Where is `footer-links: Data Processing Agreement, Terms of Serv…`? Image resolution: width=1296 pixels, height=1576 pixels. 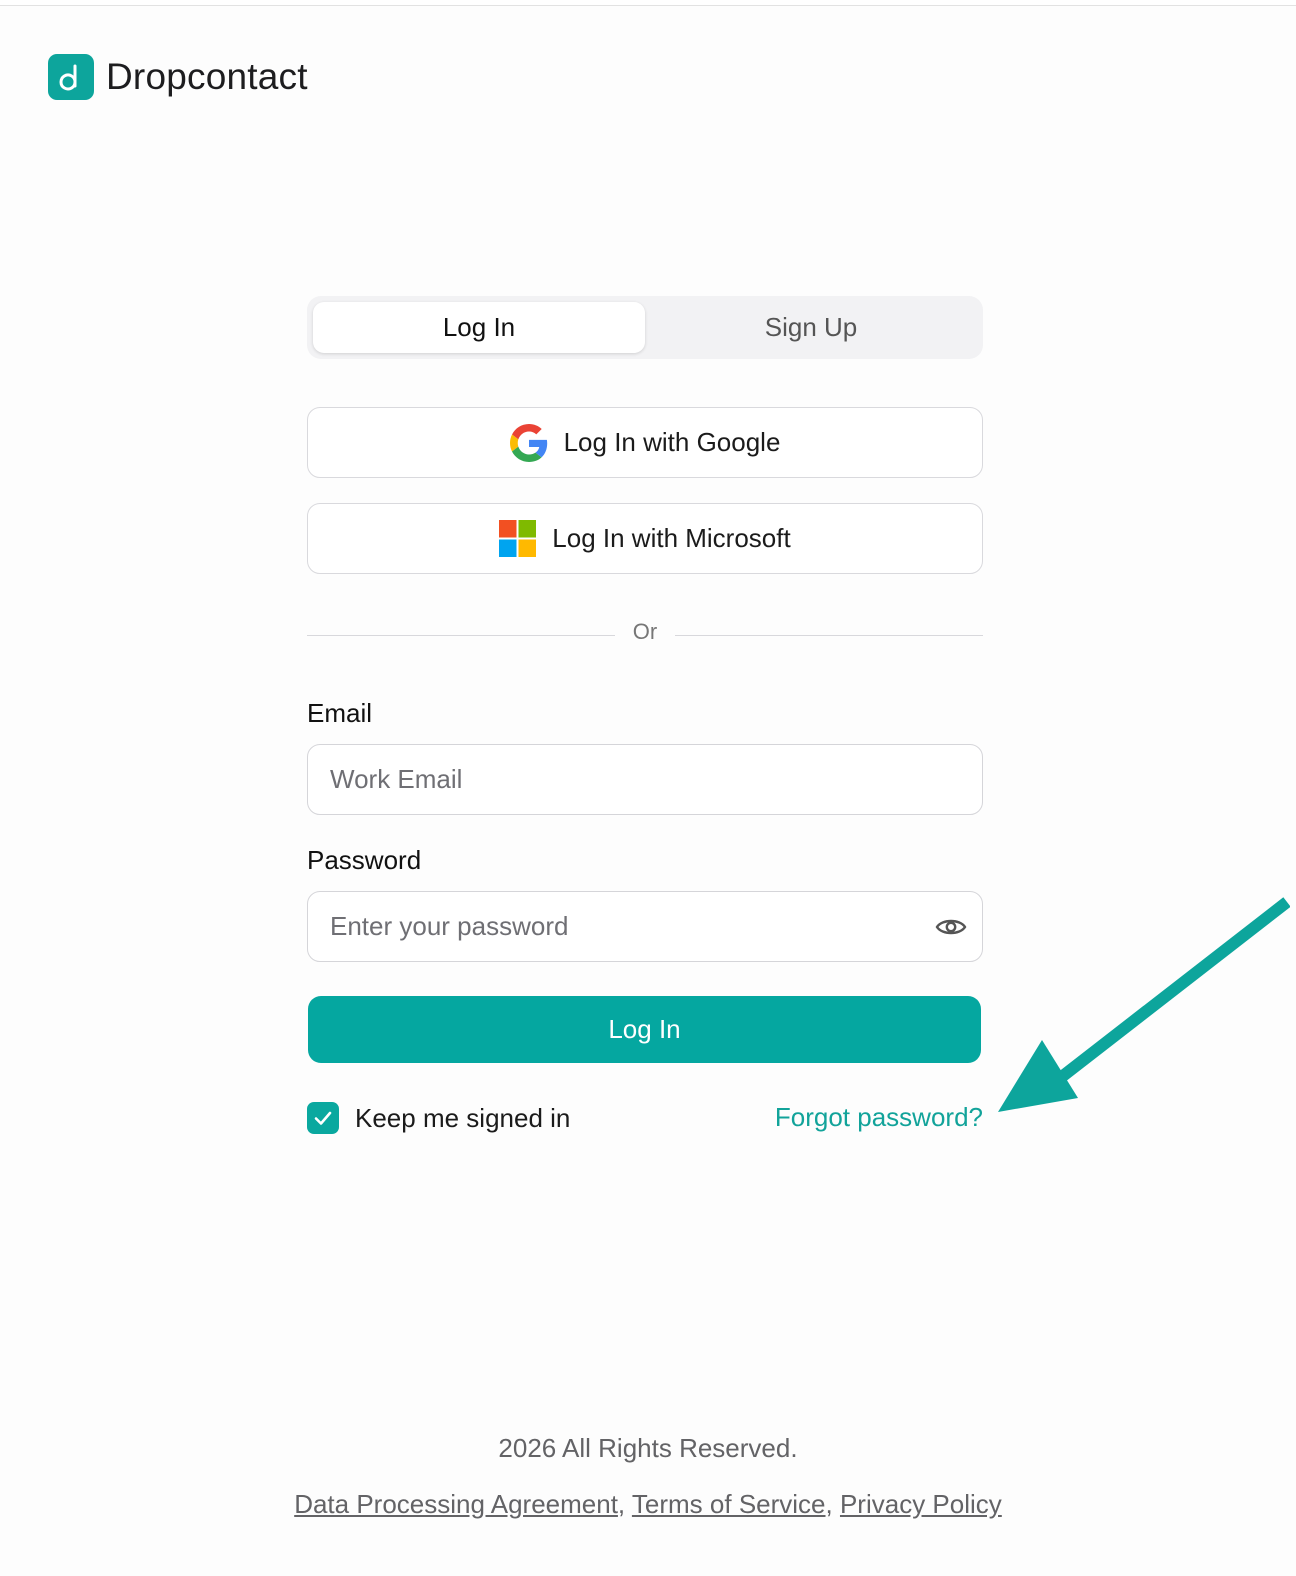
footer-links: Data Processing Agreement, Terms of Serv… is located at coordinates (648, 1504).